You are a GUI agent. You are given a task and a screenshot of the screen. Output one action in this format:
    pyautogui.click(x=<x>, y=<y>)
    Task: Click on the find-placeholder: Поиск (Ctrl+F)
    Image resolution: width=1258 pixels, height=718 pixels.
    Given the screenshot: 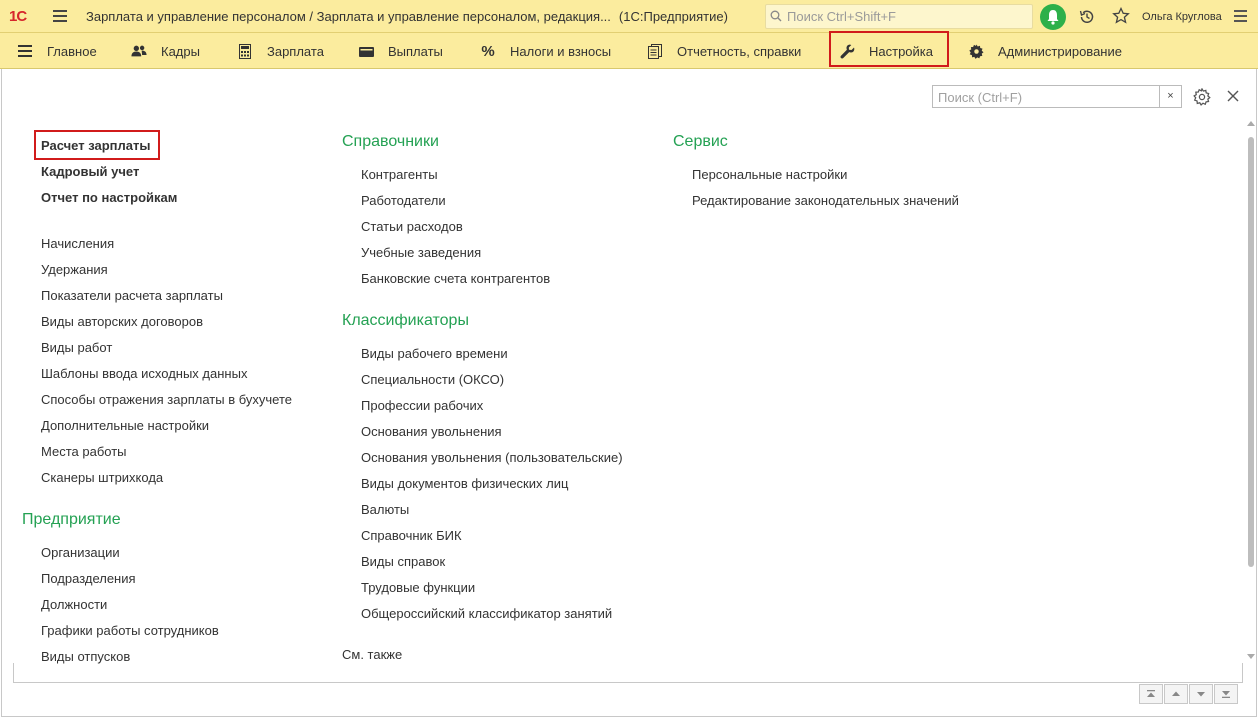 What is the action you would take?
    pyautogui.click(x=980, y=97)
    